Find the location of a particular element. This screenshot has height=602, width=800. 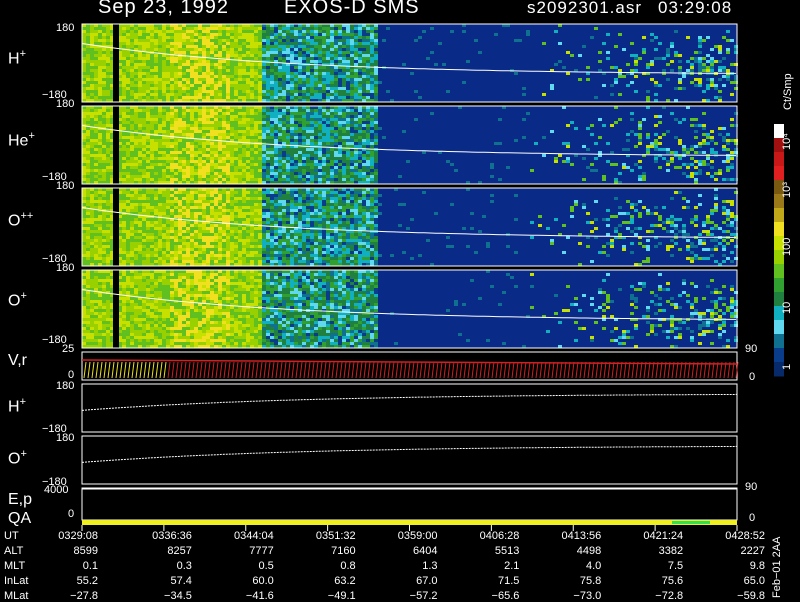

table-cell-mlat: −27.8 is located at coordinates (73, 596).